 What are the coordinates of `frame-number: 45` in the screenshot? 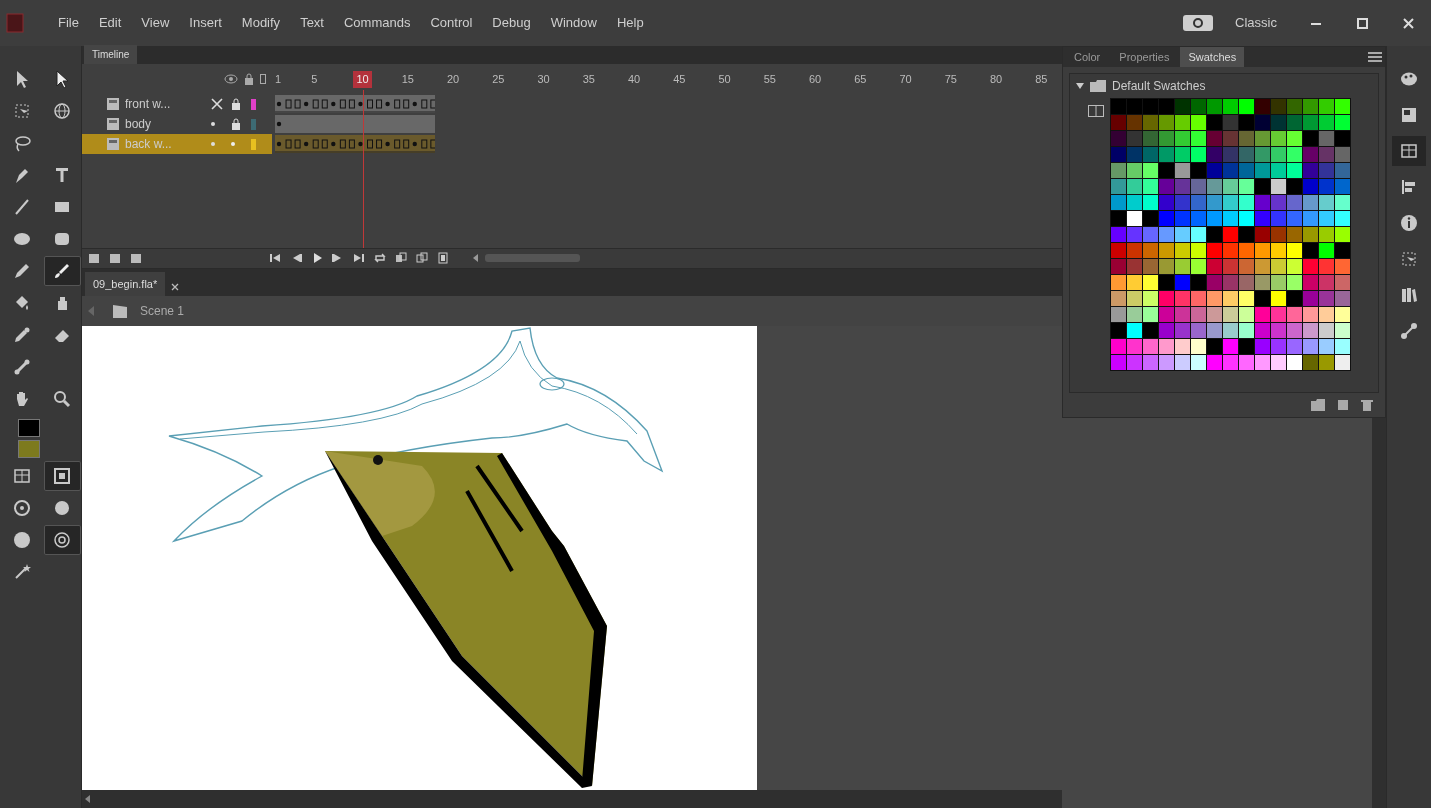 It's located at (679, 79).